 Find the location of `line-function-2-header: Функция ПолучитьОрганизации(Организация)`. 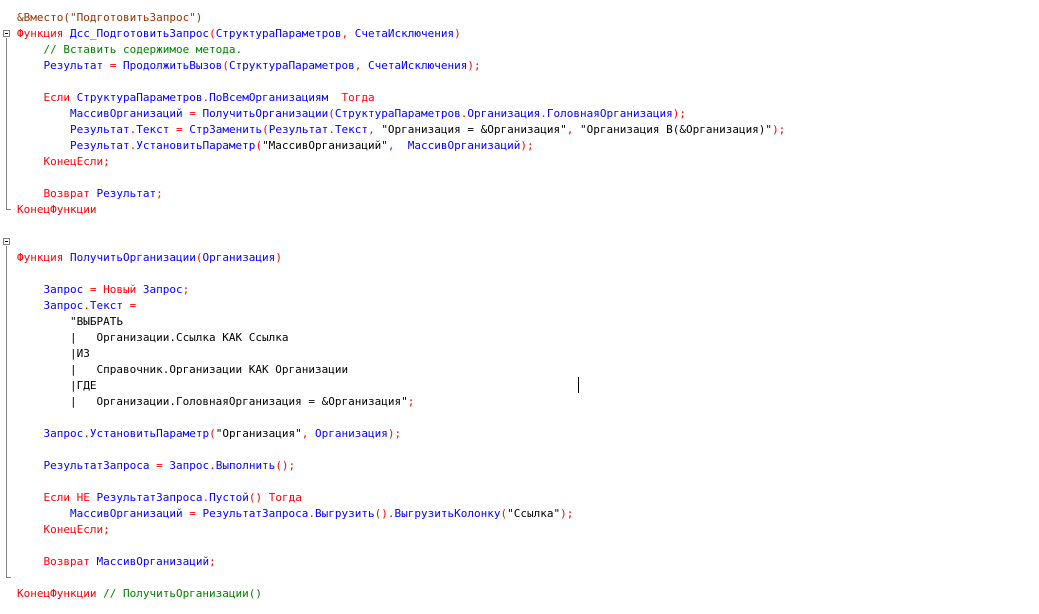

line-function-2-header: Функция ПолучитьОрганизации(Организация) is located at coordinates (149, 258).